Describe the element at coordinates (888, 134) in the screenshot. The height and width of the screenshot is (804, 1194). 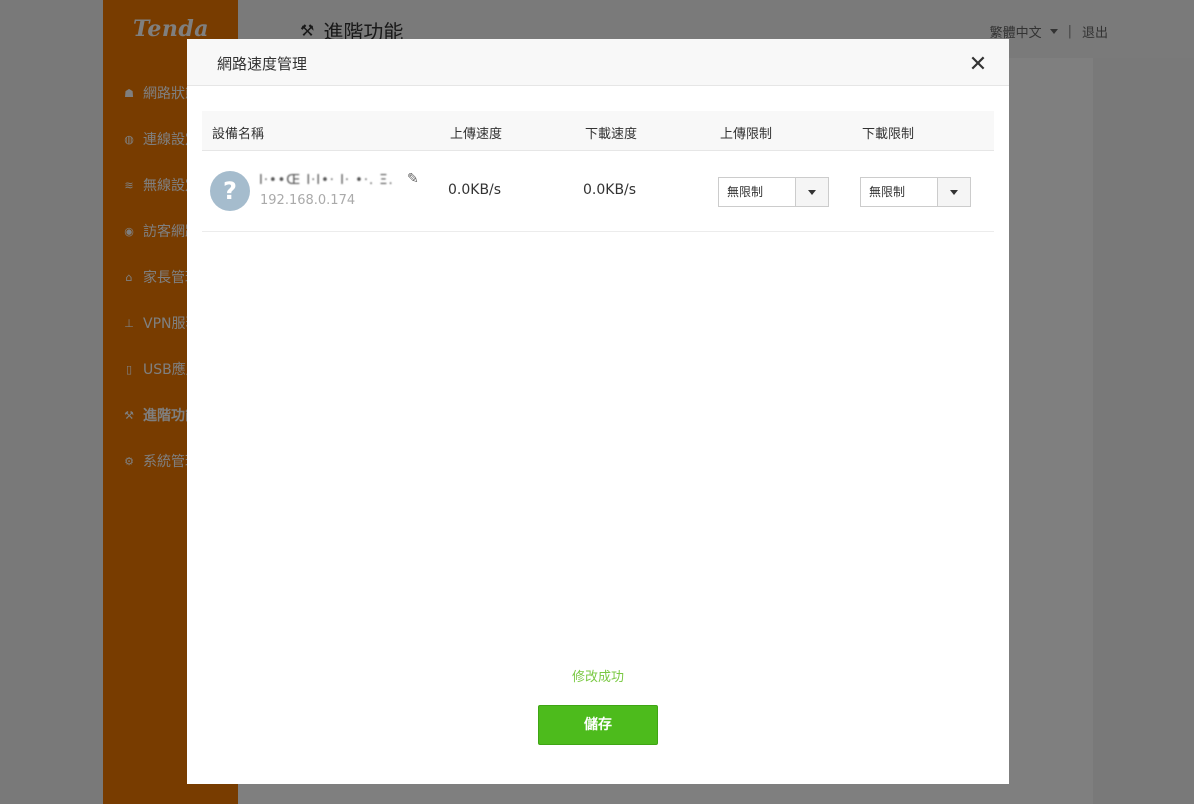
I see `col-download-limit: 下載限制` at that location.